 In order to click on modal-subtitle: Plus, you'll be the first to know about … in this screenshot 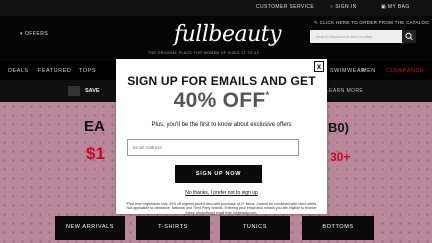, I will do `click(221, 125)`.